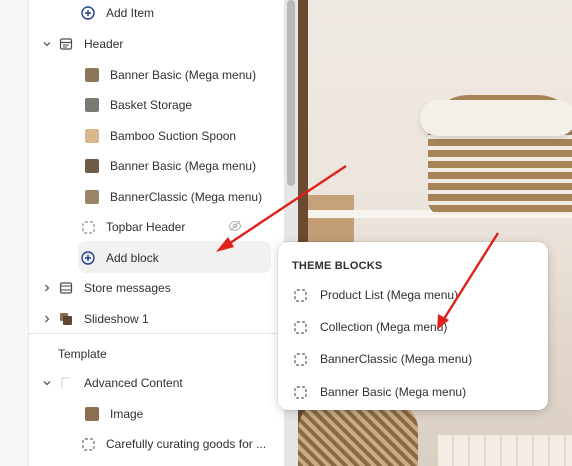 The height and width of the screenshot is (466, 572). I want to click on topbar-header-label: Topbar Header, so click(146, 227).